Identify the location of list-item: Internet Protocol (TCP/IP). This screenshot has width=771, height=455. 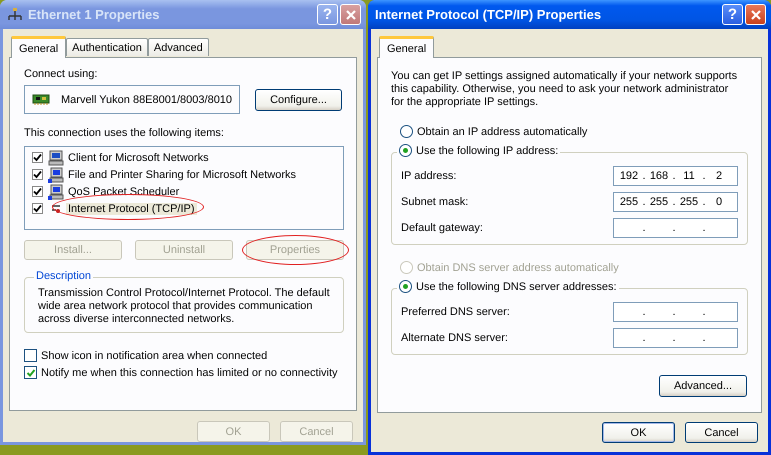
(131, 208).